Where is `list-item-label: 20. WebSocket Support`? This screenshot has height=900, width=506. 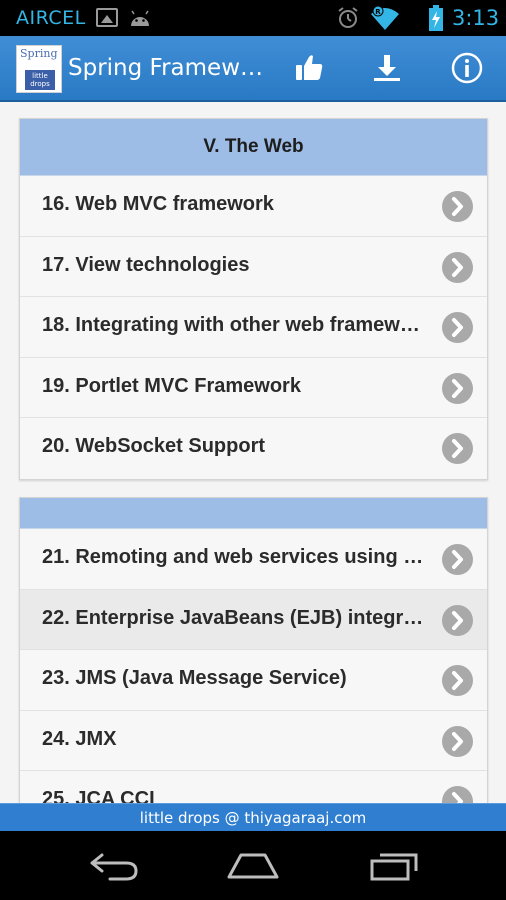
list-item-label: 20. WebSocket Support is located at coordinates (154, 446).